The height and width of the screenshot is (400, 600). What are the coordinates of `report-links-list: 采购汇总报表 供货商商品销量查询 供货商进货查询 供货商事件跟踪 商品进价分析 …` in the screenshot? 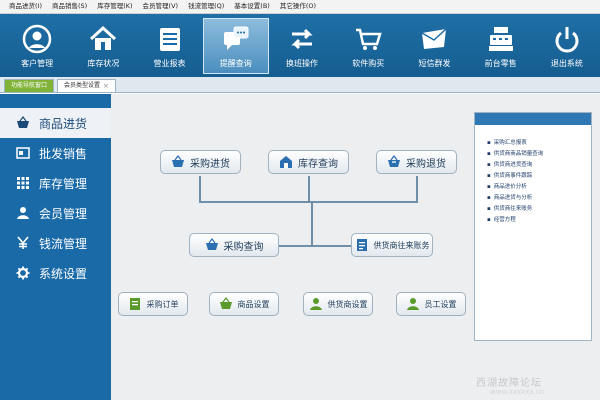 It's located at (533, 175).